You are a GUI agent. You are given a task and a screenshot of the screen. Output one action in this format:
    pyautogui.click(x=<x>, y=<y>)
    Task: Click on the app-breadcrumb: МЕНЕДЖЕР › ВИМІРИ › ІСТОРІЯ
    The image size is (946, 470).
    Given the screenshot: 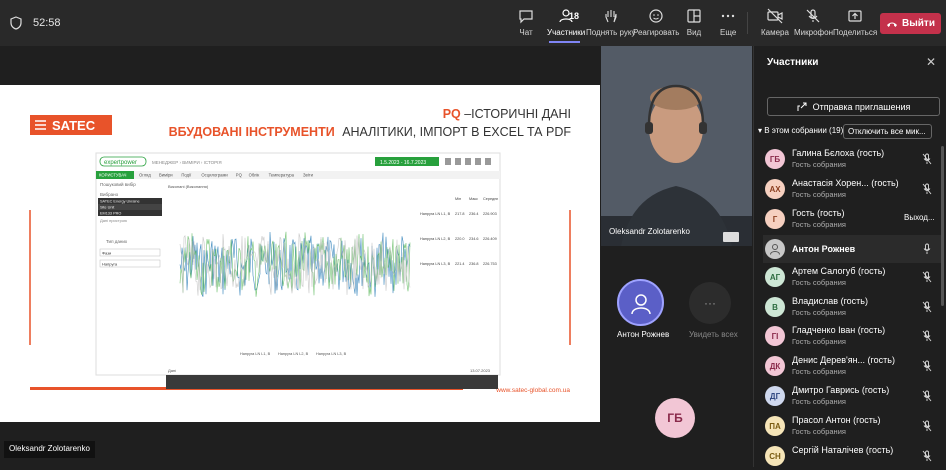 What is the action you would take?
    pyautogui.click(x=187, y=162)
    